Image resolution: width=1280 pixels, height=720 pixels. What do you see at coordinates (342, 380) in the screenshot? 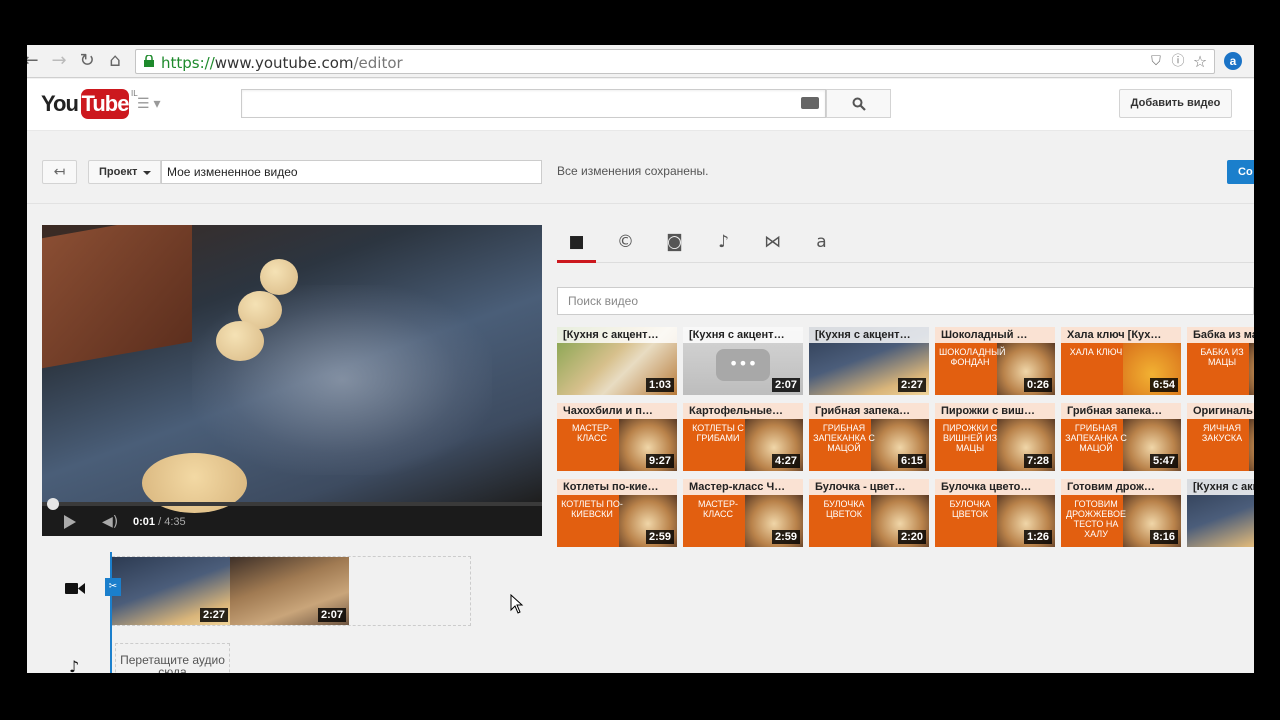
I see `frame-flour` at bounding box center [342, 380].